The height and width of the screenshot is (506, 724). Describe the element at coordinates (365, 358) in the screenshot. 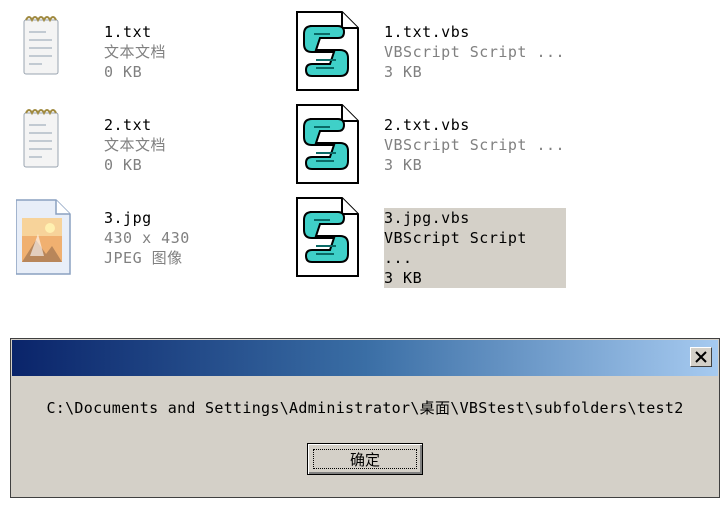

I see `dialog-titlebar` at that location.